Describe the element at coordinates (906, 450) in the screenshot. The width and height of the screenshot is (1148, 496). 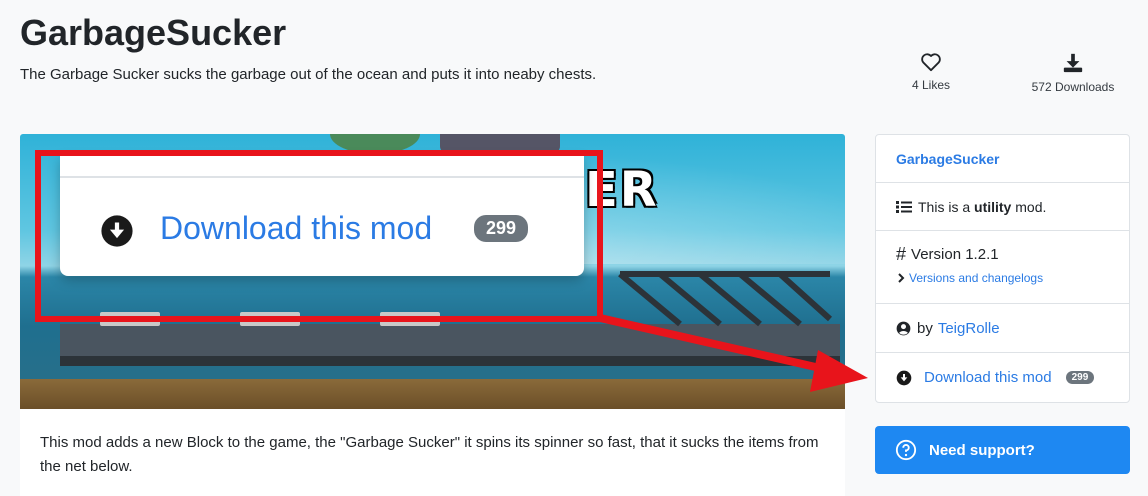
I see `question-circle-icon` at that location.